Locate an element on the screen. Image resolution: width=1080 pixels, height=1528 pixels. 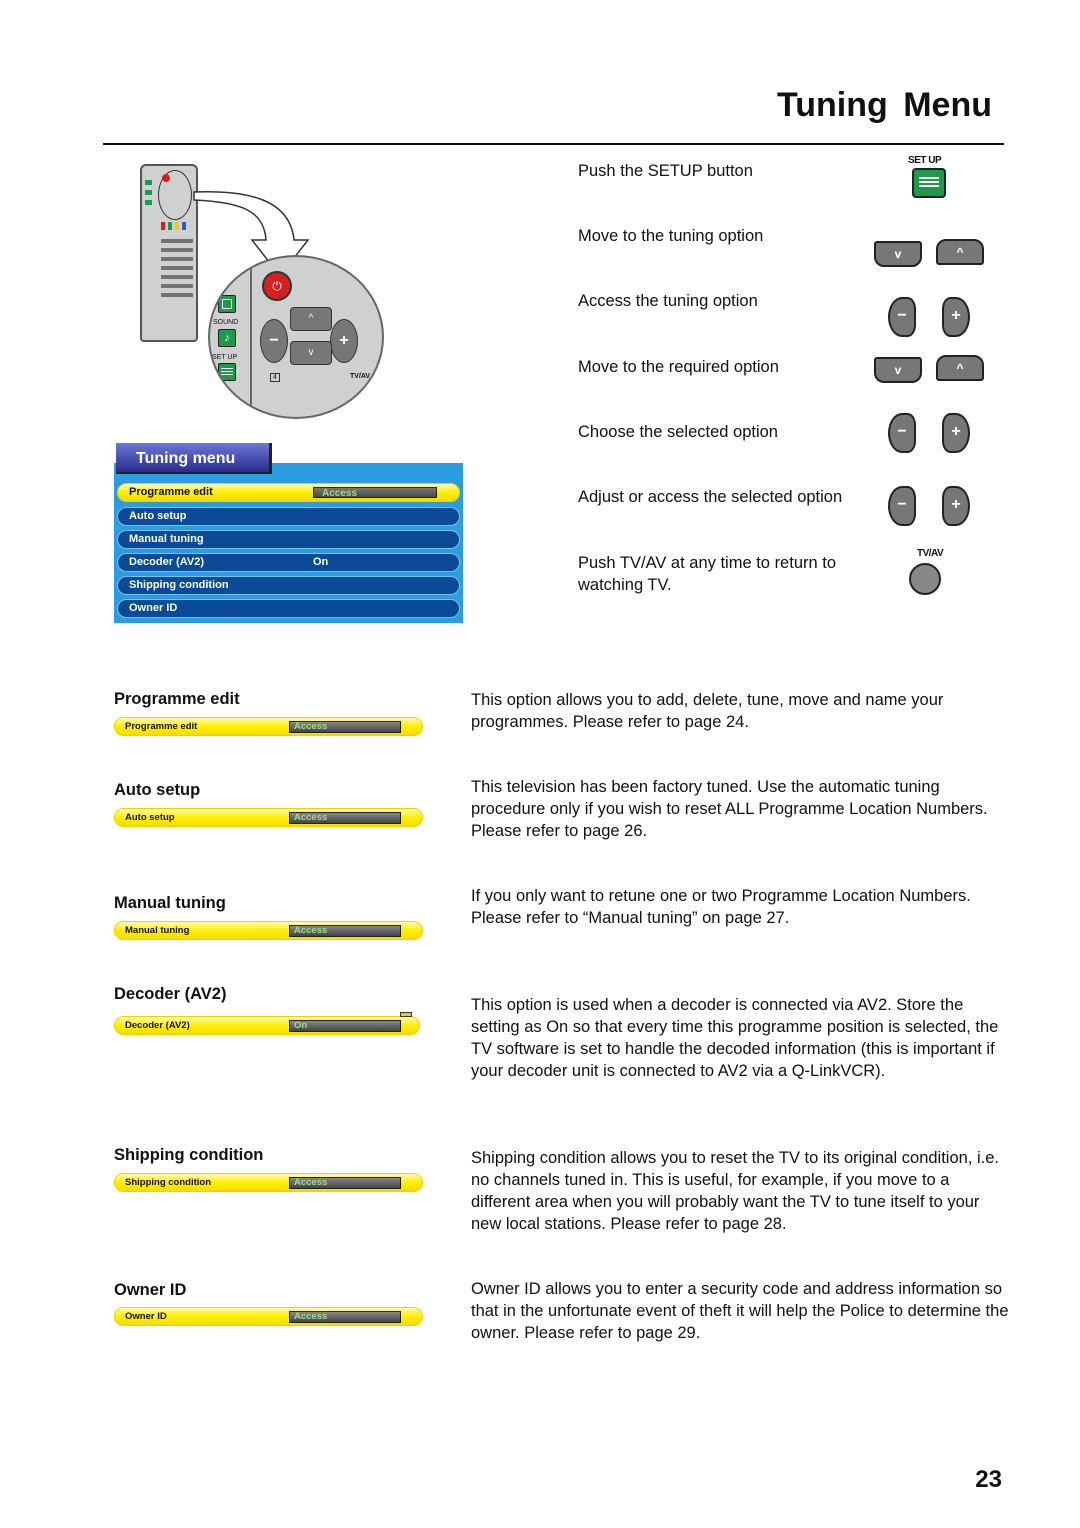
osd-item-shipping-condition: Shipping condition is located at coordinates (288, 585).